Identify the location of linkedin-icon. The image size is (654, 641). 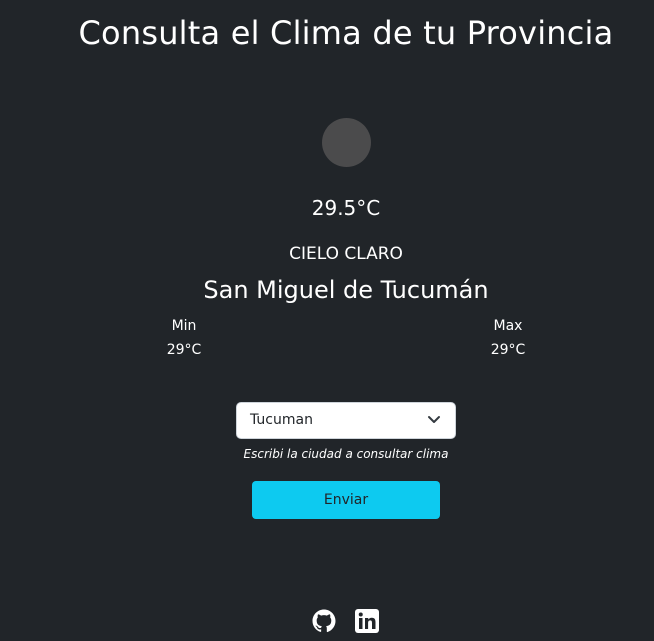
(367, 621).